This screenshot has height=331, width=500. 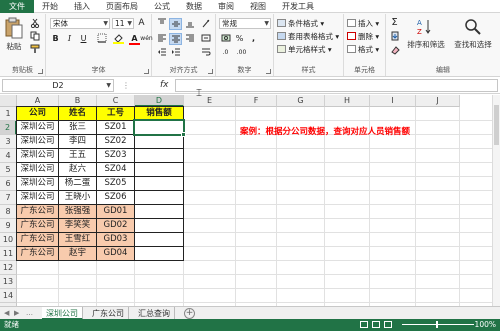 What do you see at coordinates (164, 85) in the screenshot?
I see `insert-function-button: fx` at bounding box center [164, 85].